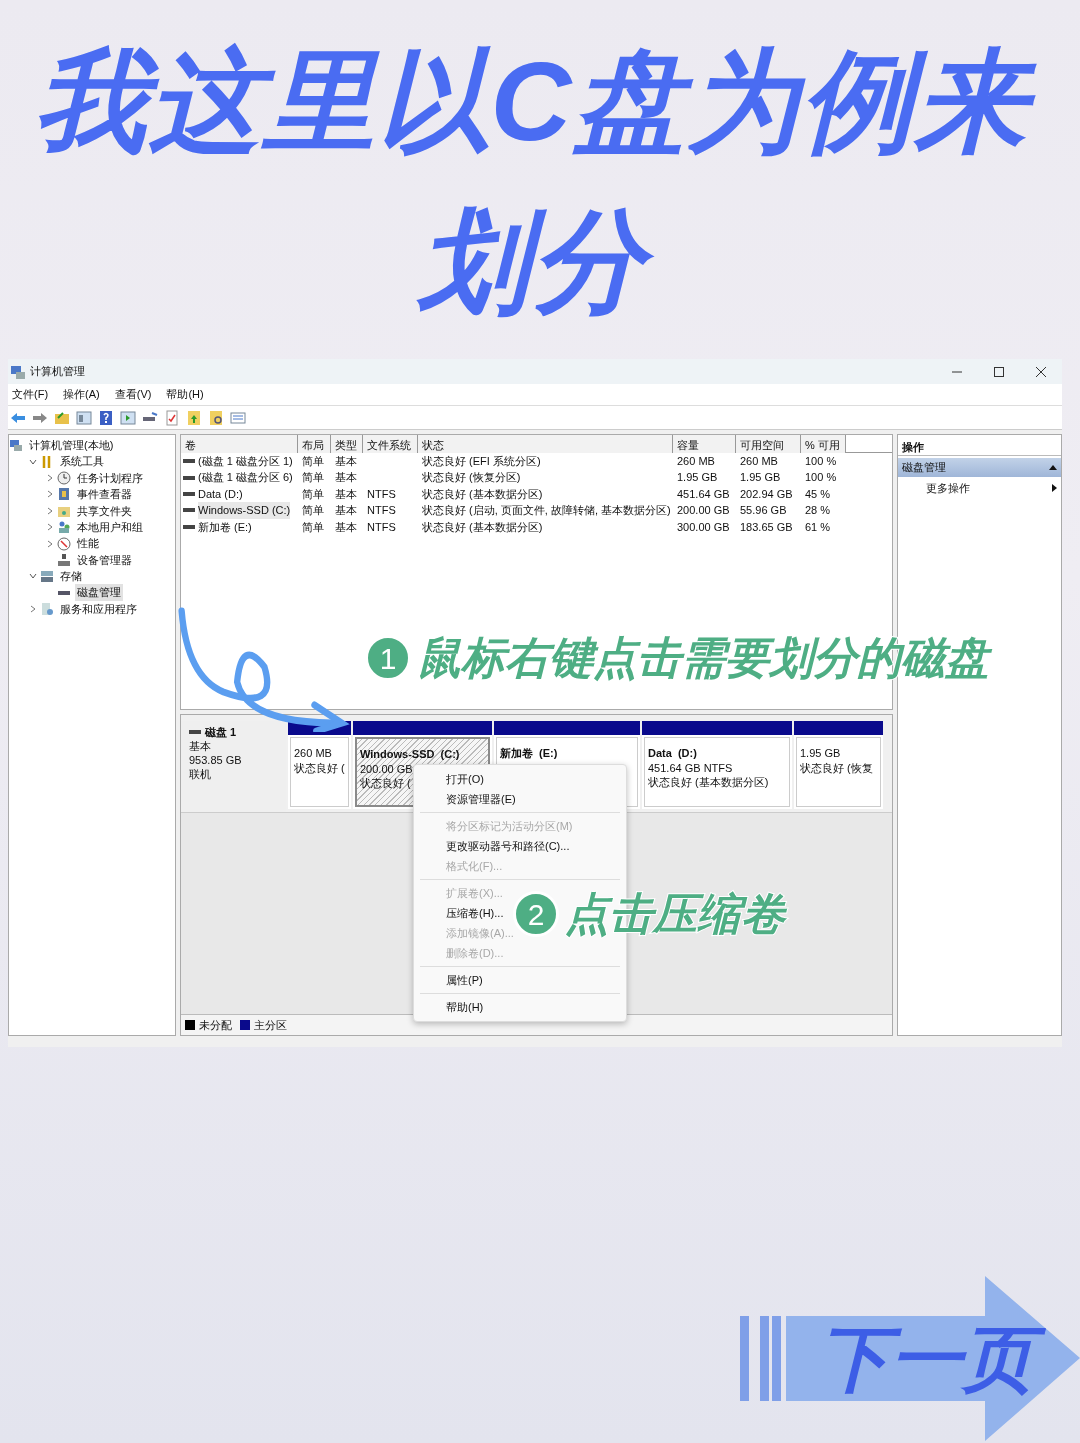 The height and width of the screenshot is (1443, 1080). What do you see at coordinates (703, 511) in the screenshot?
I see `table-cell-text: 200.00 GB` at bounding box center [703, 511].